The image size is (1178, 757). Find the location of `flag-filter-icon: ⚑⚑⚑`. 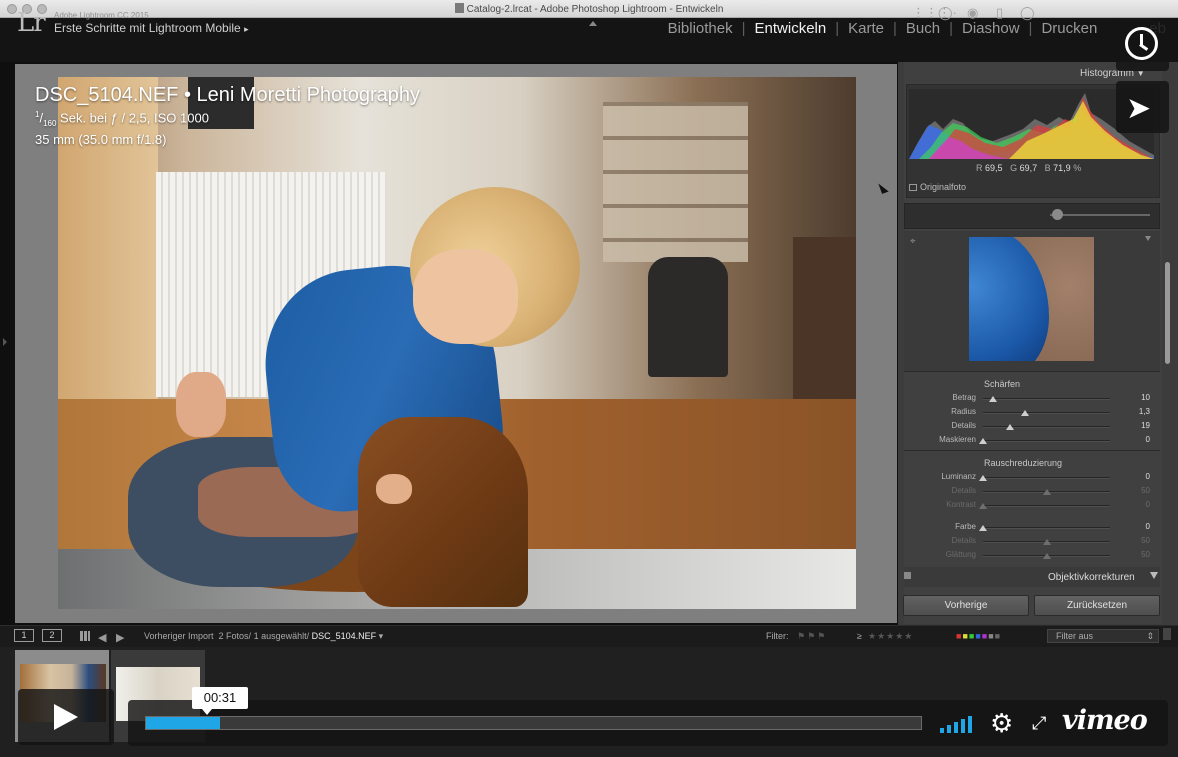

flag-filter-icon: ⚑⚑⚑ is located at coordinates (812, 636).